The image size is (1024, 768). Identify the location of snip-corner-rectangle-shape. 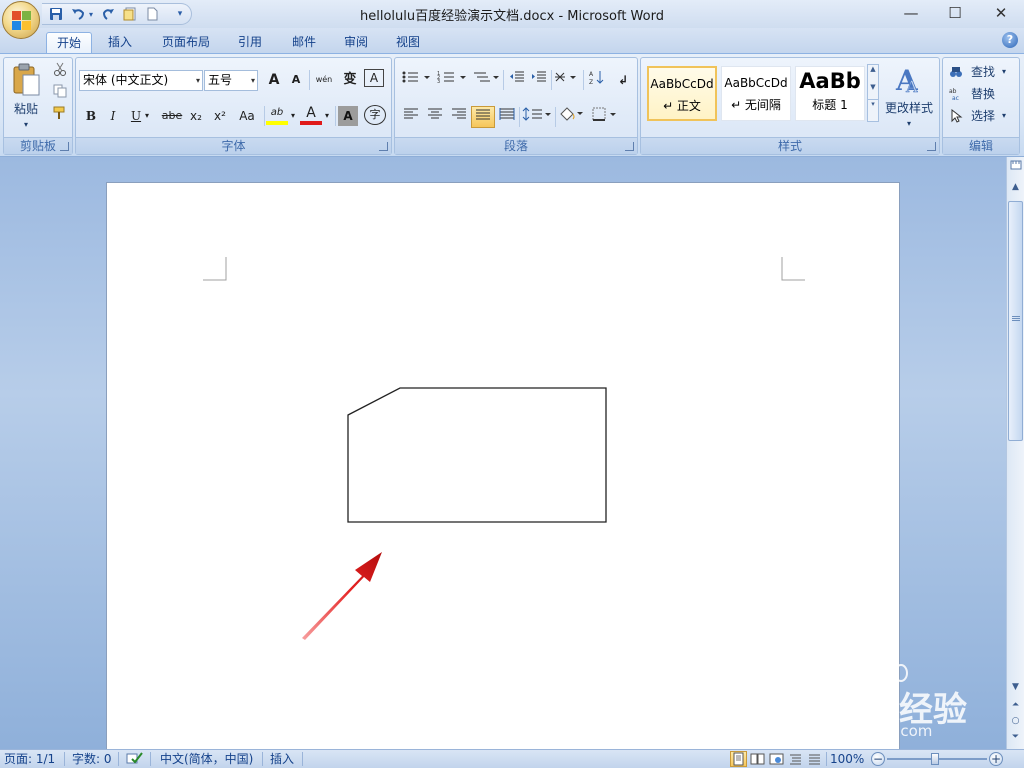
(478, 456).